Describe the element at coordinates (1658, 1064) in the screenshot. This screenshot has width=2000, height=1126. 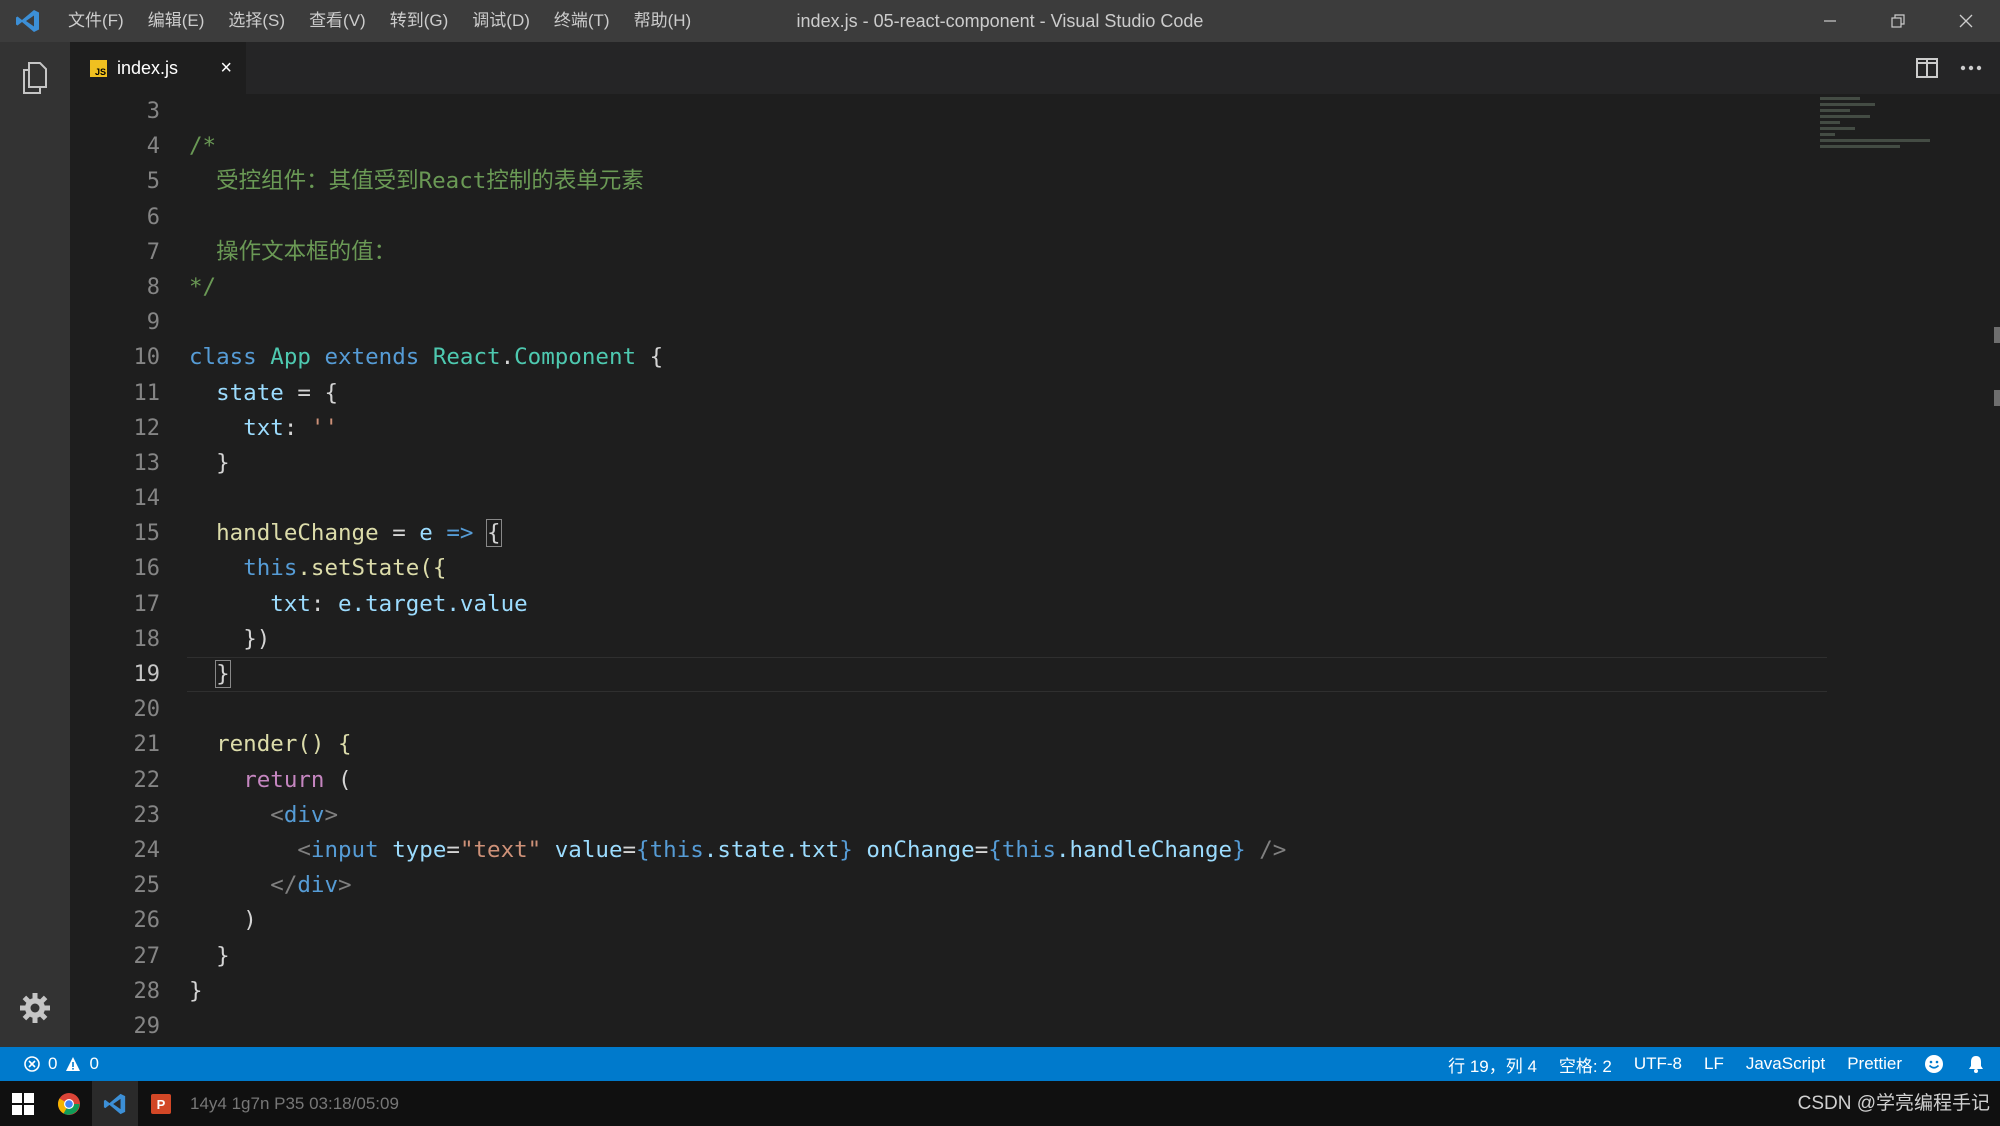
I see `encoding: UTF-8` at that location.